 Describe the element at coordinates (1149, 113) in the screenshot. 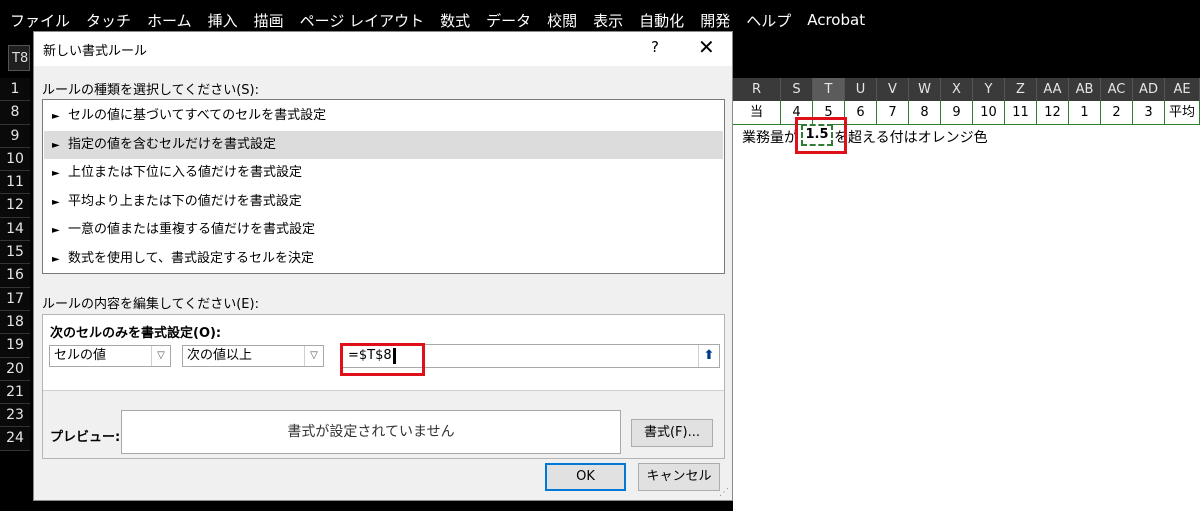

I see `row1-cell: 3` at that location.